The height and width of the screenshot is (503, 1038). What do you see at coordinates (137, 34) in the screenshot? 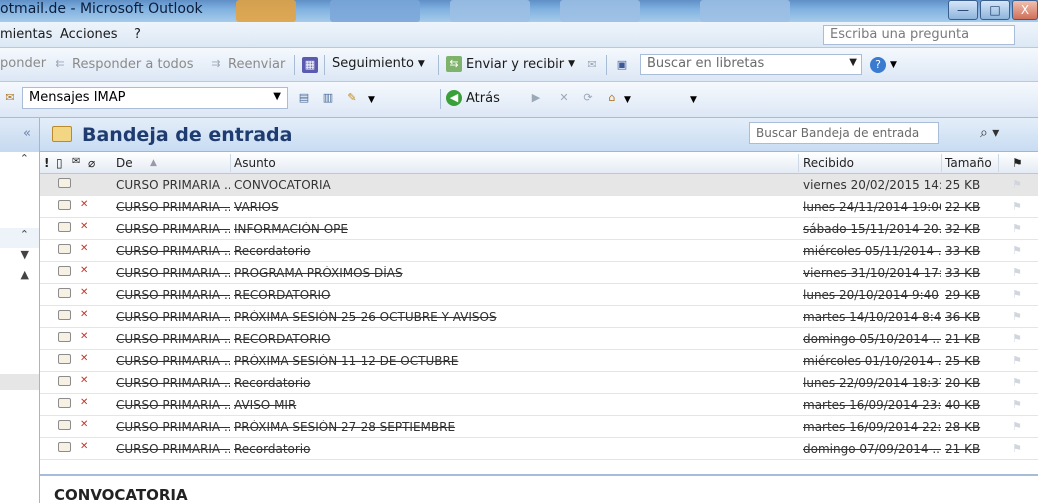
I see `menu-help: ?` at bounding box center [137, 34].